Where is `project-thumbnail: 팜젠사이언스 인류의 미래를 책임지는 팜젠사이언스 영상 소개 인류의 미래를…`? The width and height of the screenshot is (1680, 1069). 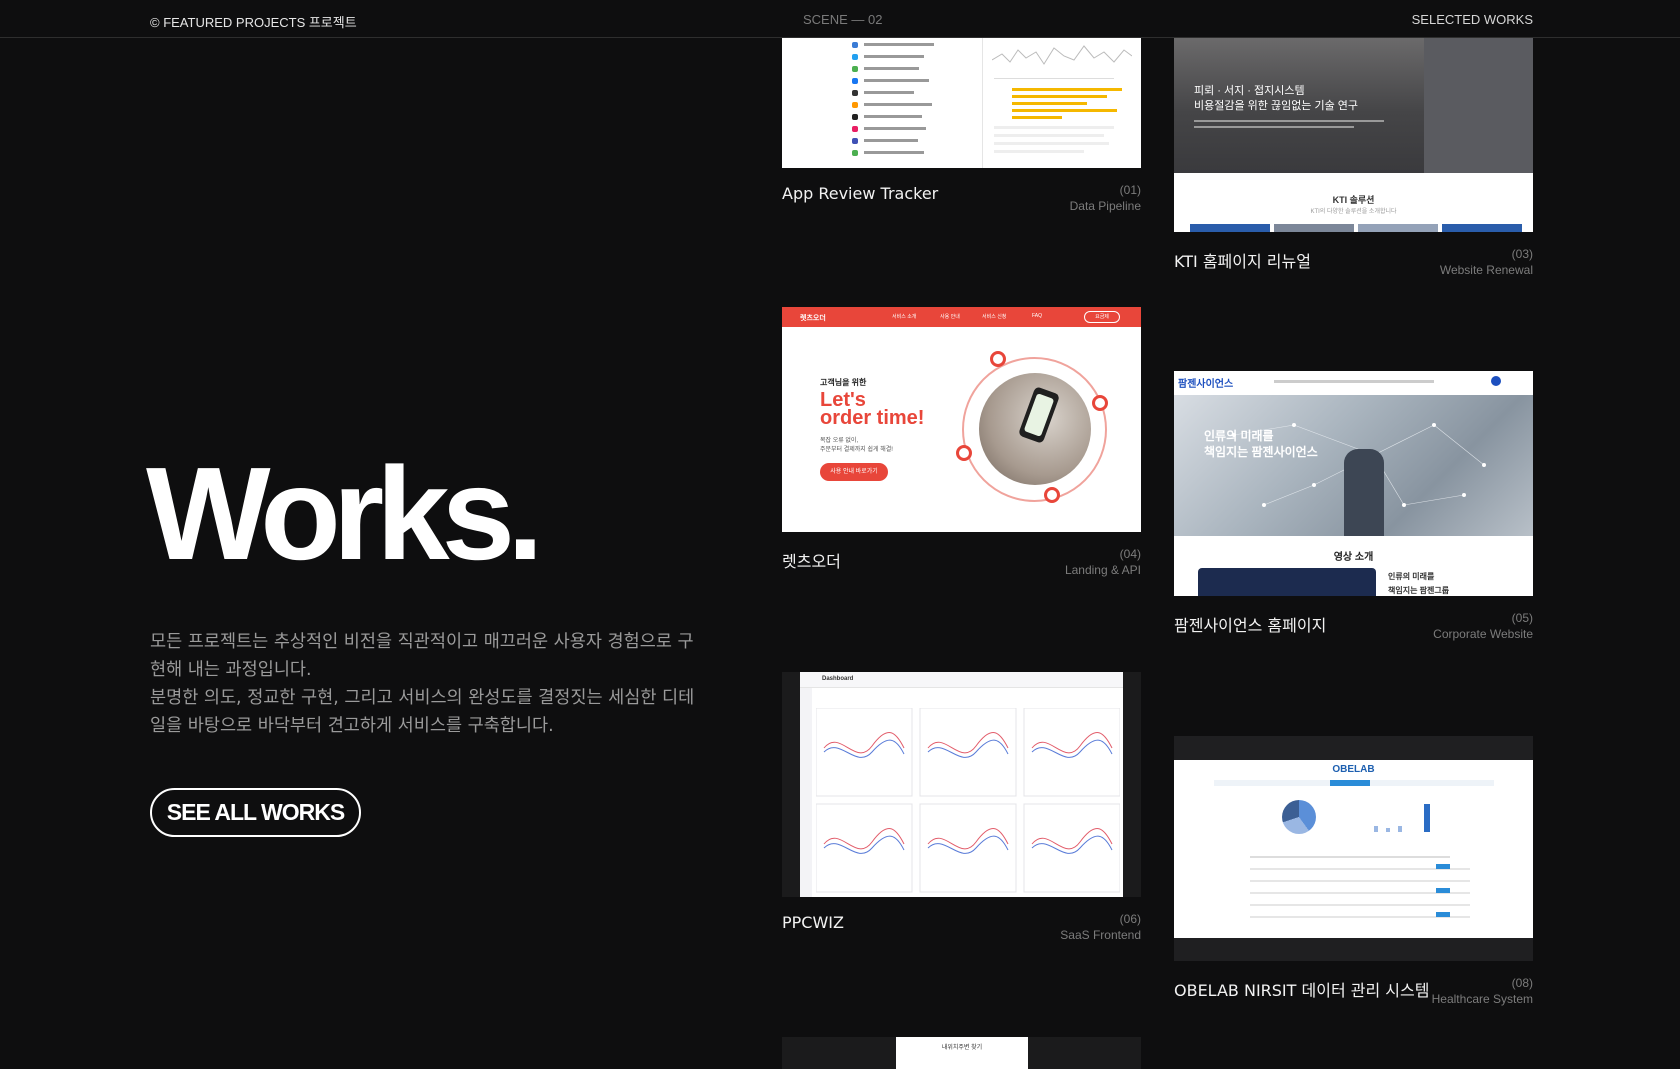
project-thumbnail: 팜젠사이언스 인류의 미래를 책임지는 팜젠사이언스 영상 소개 인류의 미래를… is located at coordinates (1353, 483).